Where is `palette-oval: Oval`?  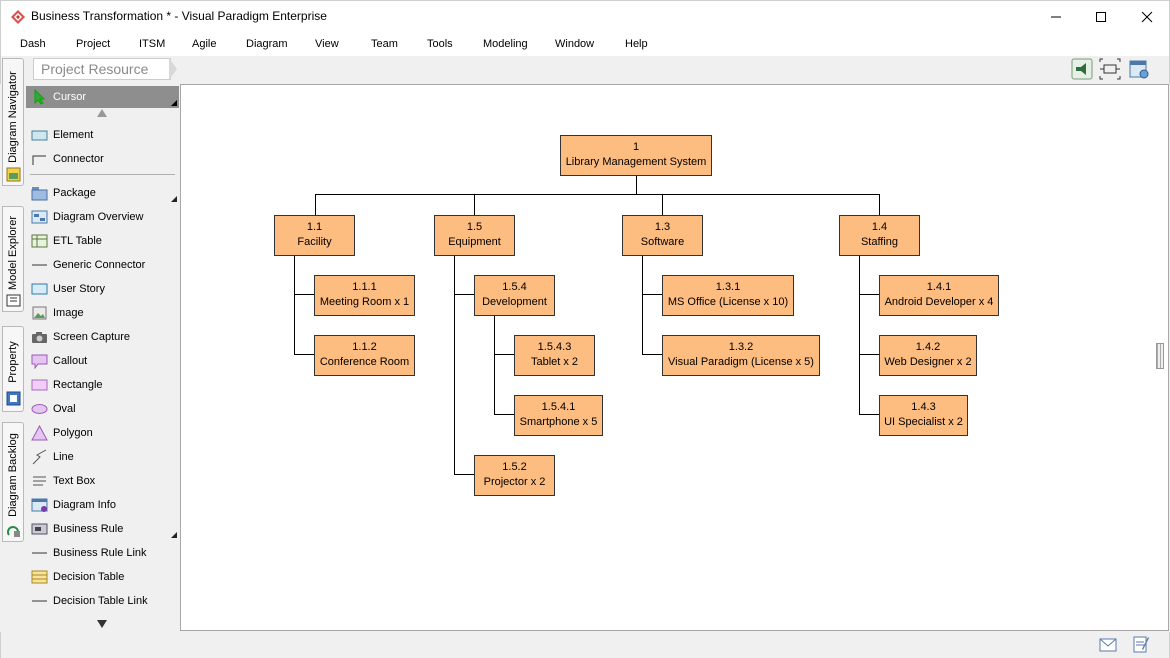 palette-oval: Oval is located at coordinates (102, 409).